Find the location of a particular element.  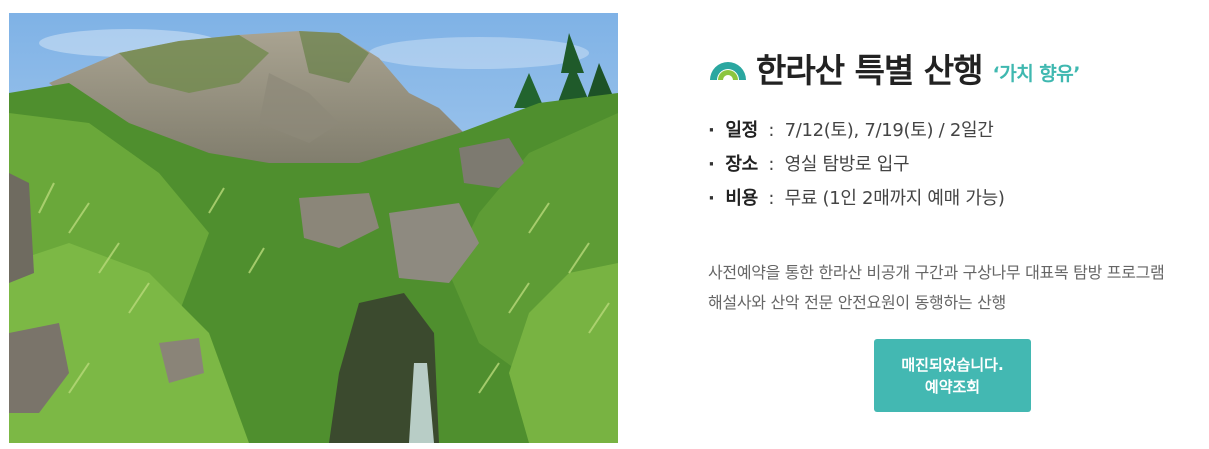

detail-schedule: · 일정 : 7/12(토), 7/19(토) / 2일간 is located at coordinates (958, 131).